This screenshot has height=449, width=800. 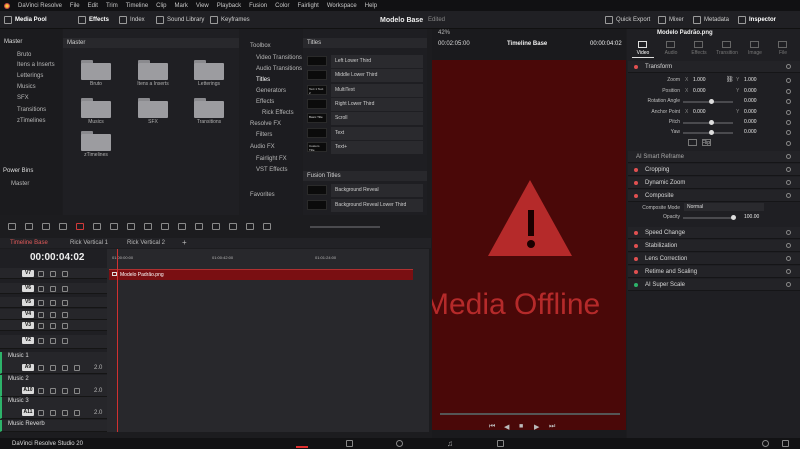 I want to click on effects-tree-item: VST Effects, so click(x=271, y=170).